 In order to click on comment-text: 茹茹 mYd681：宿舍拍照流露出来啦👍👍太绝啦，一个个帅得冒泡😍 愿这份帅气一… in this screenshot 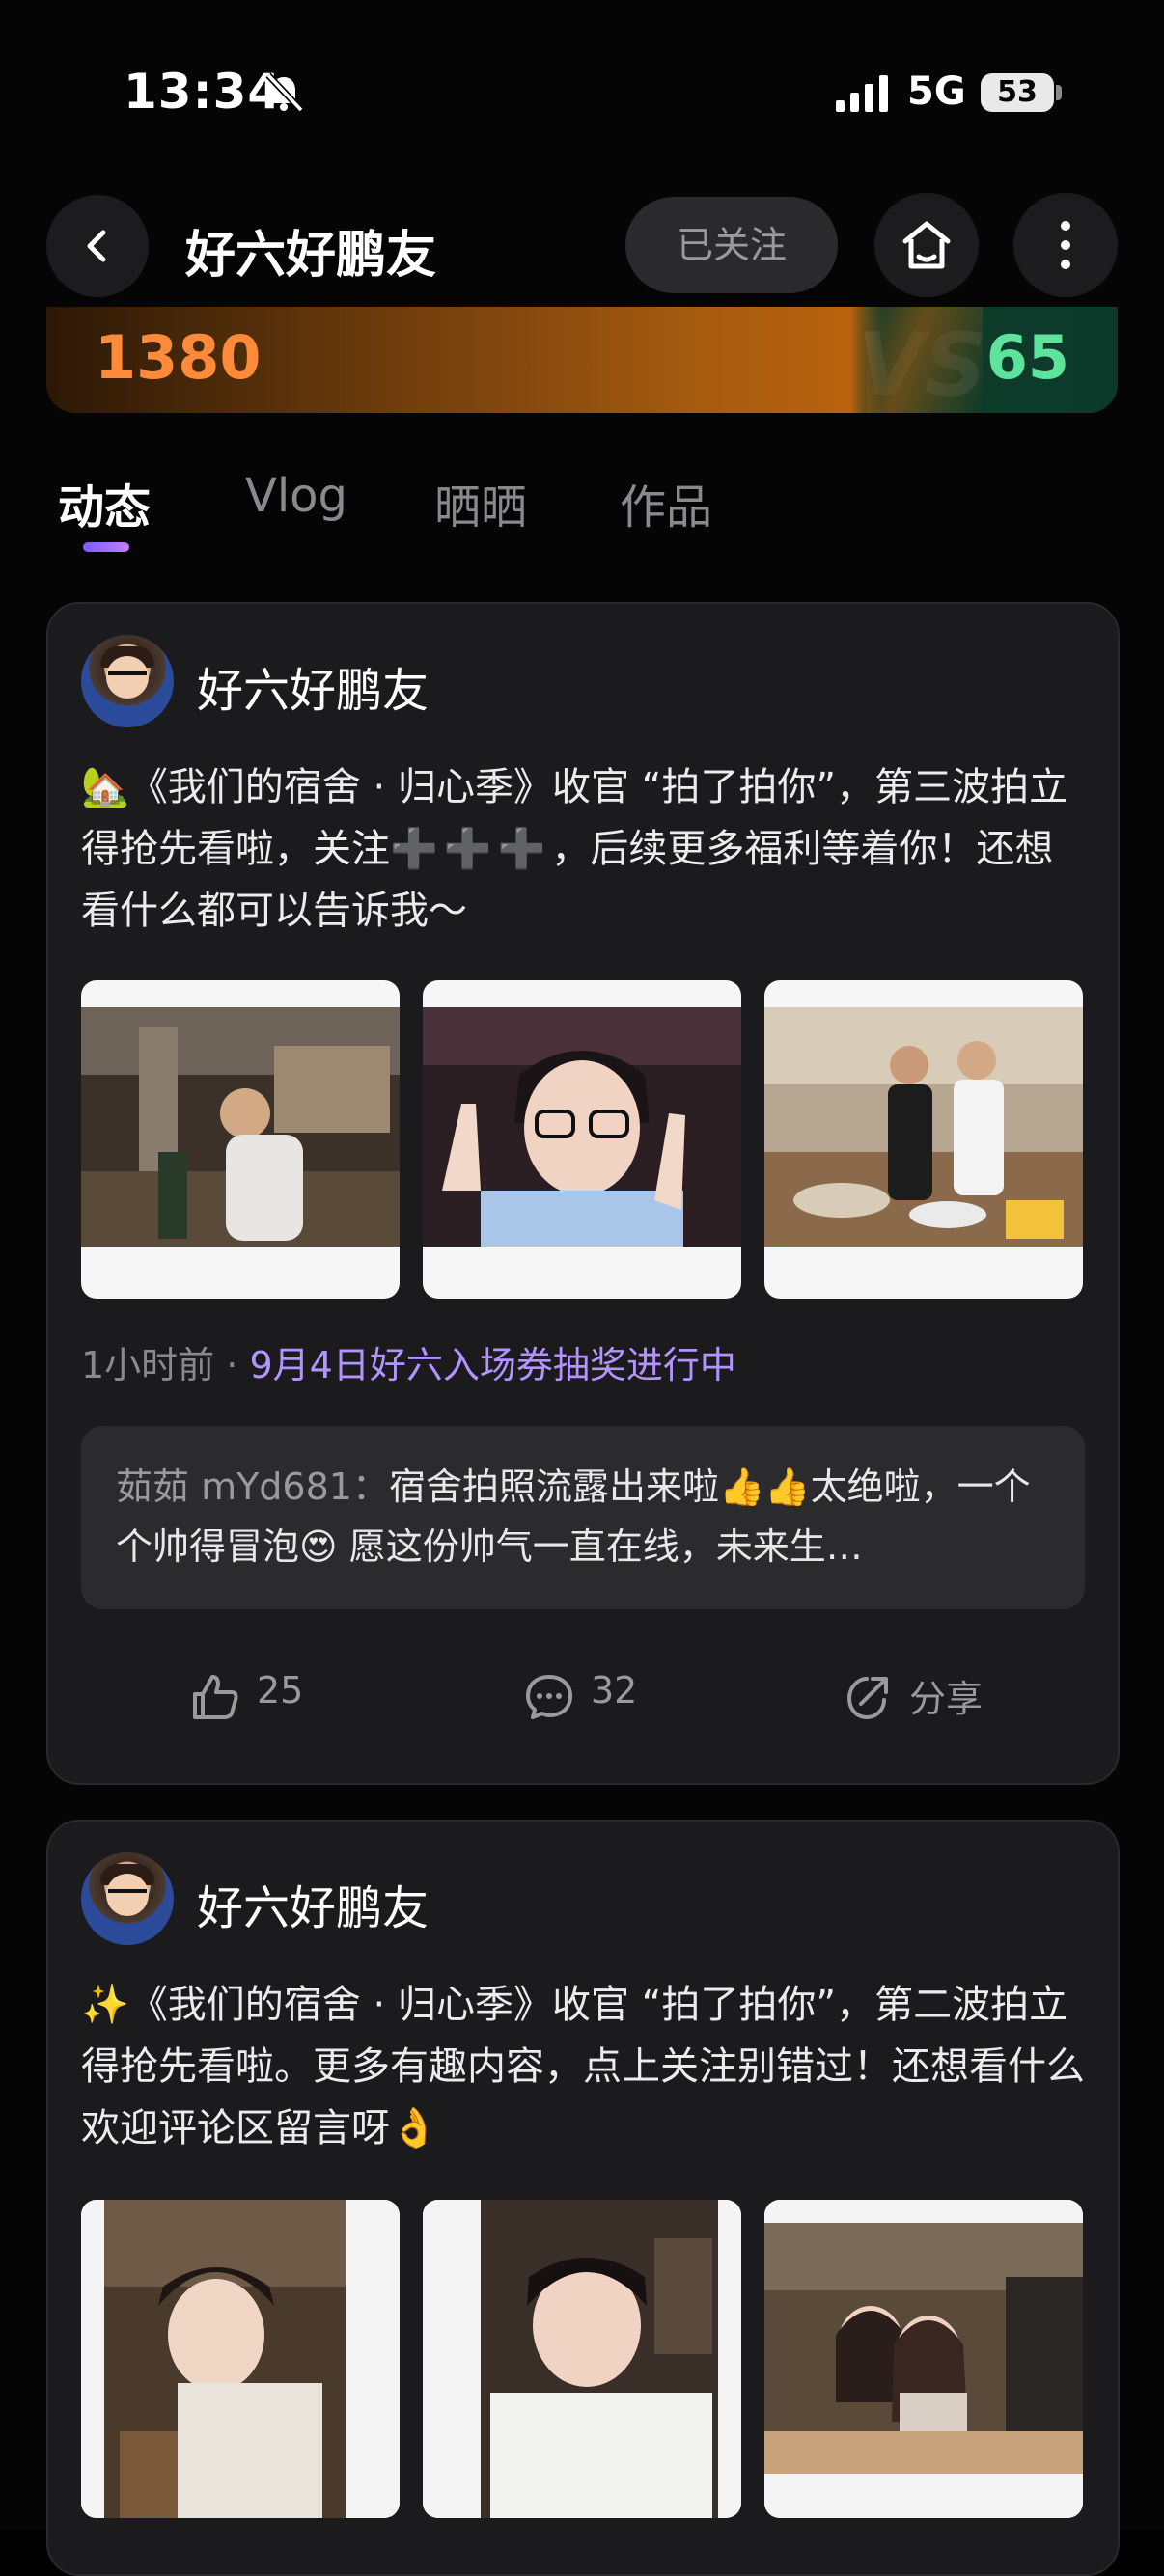, I will do `click(574, 1517)`.